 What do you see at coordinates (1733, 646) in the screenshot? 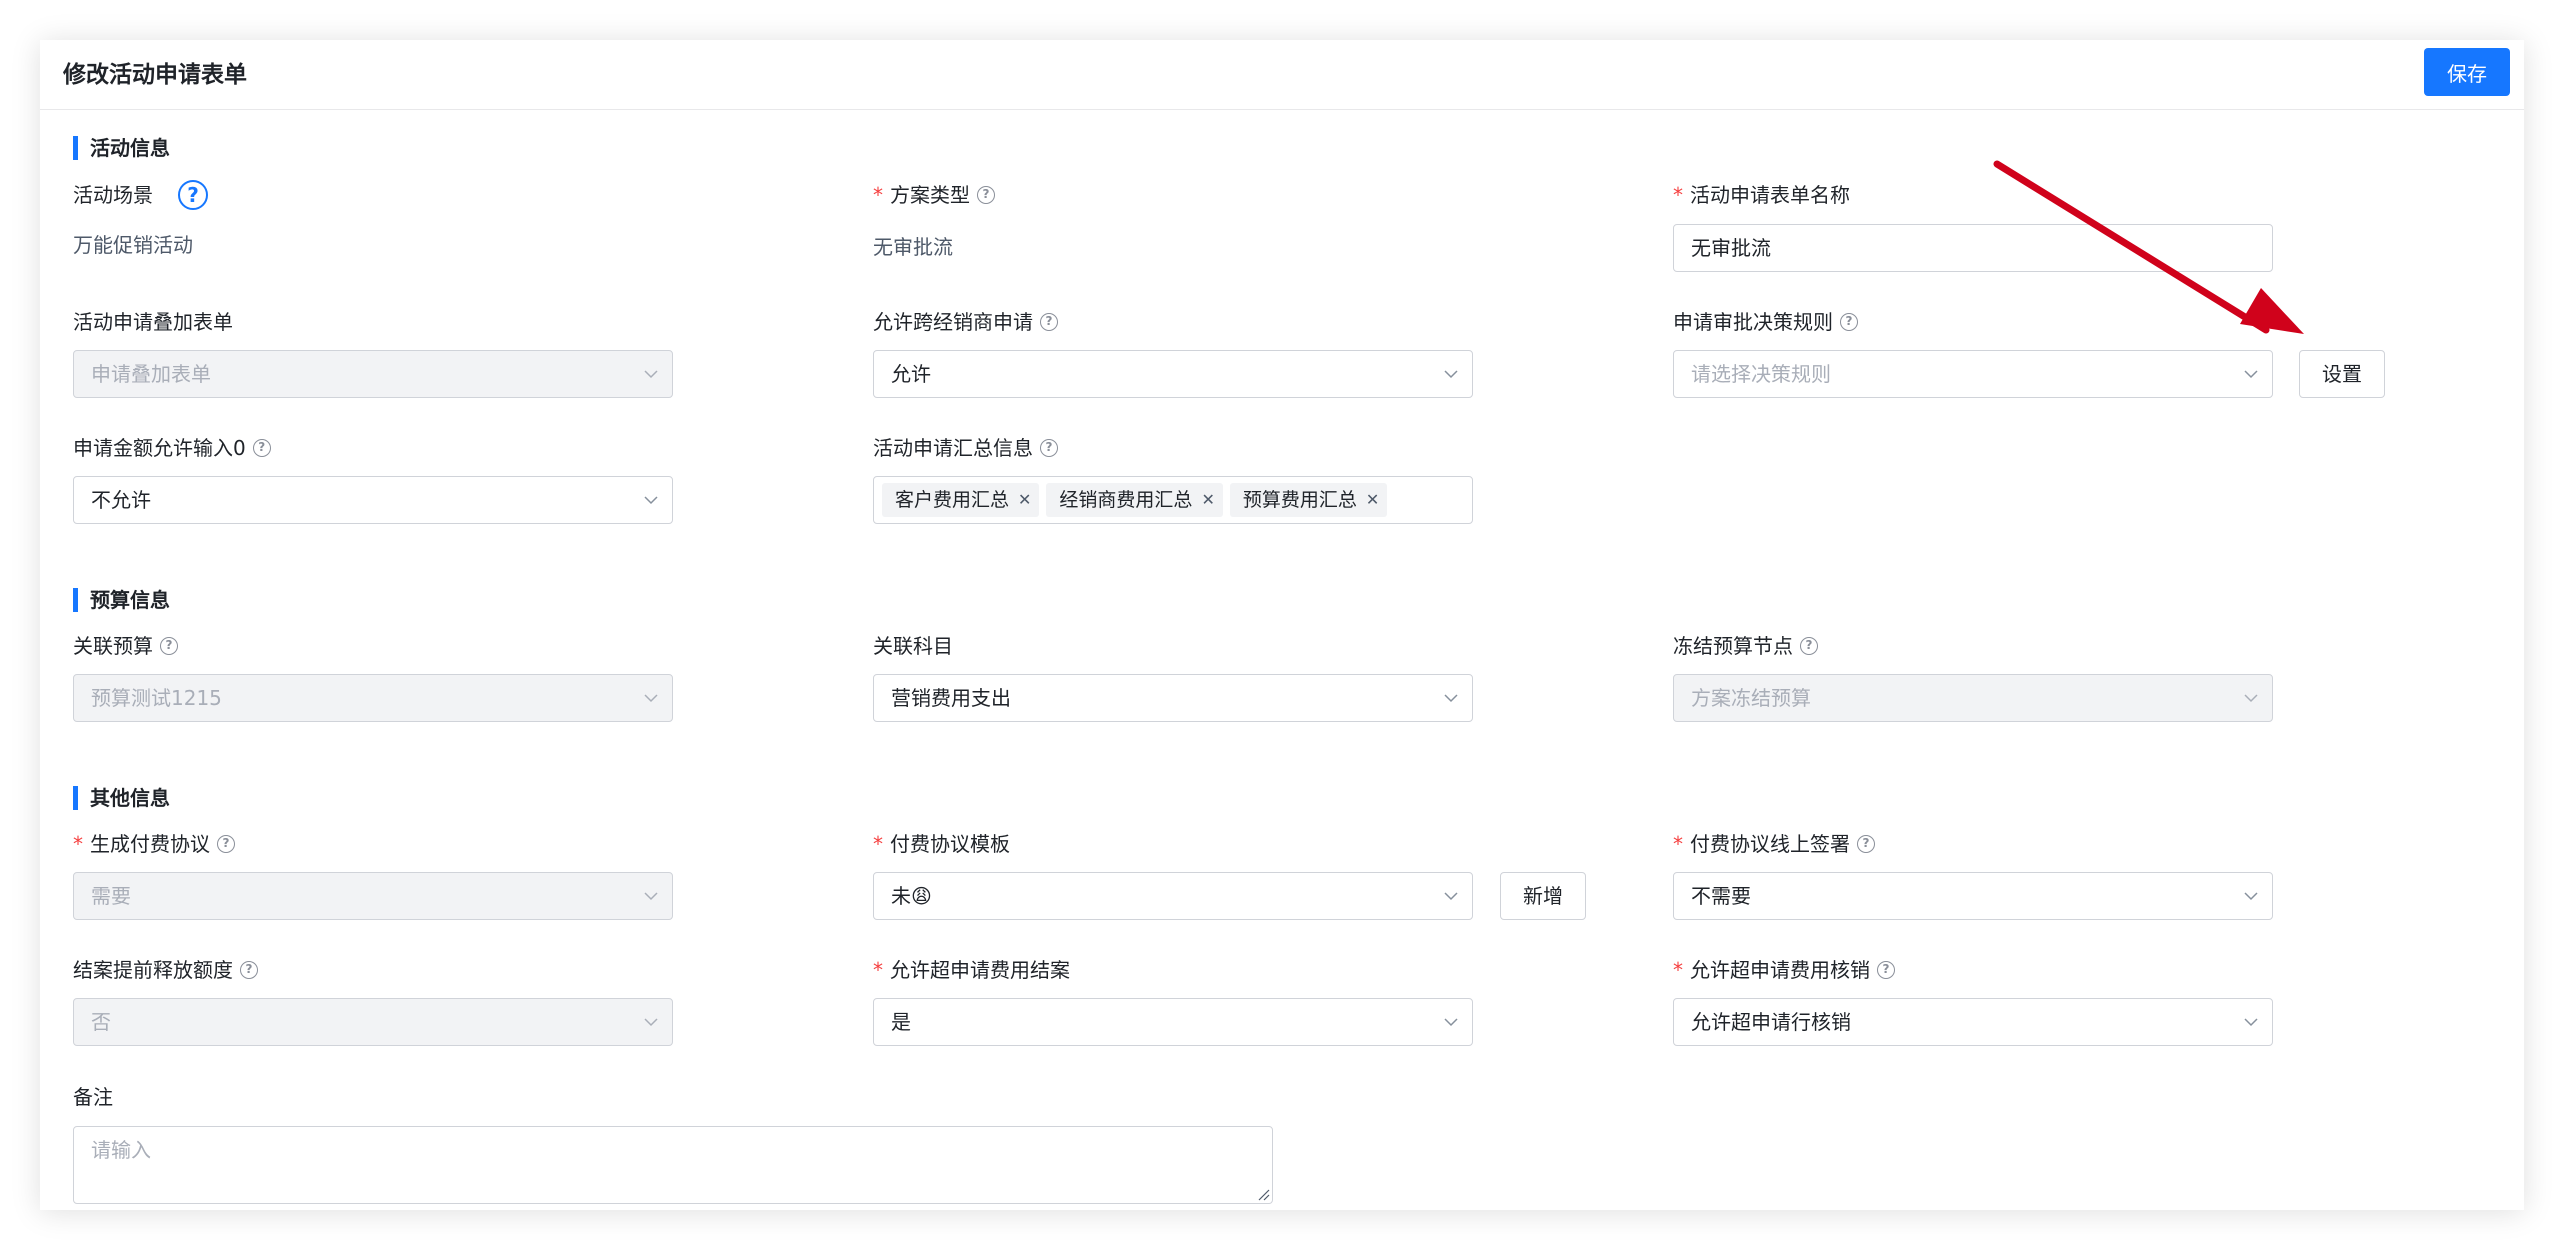
I see `freeze-node-label-text: 冻结预算节点` at bounding box center [1733, 646].